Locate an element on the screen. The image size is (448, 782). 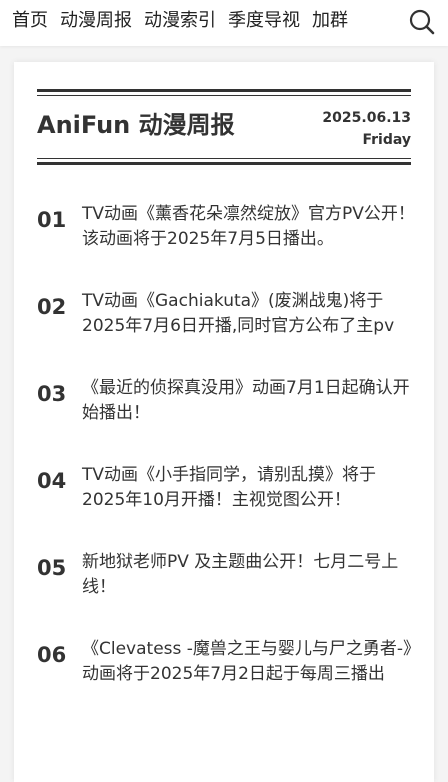
nav-item-weekly: 动漫周报 is located at coordinates (96, 21).